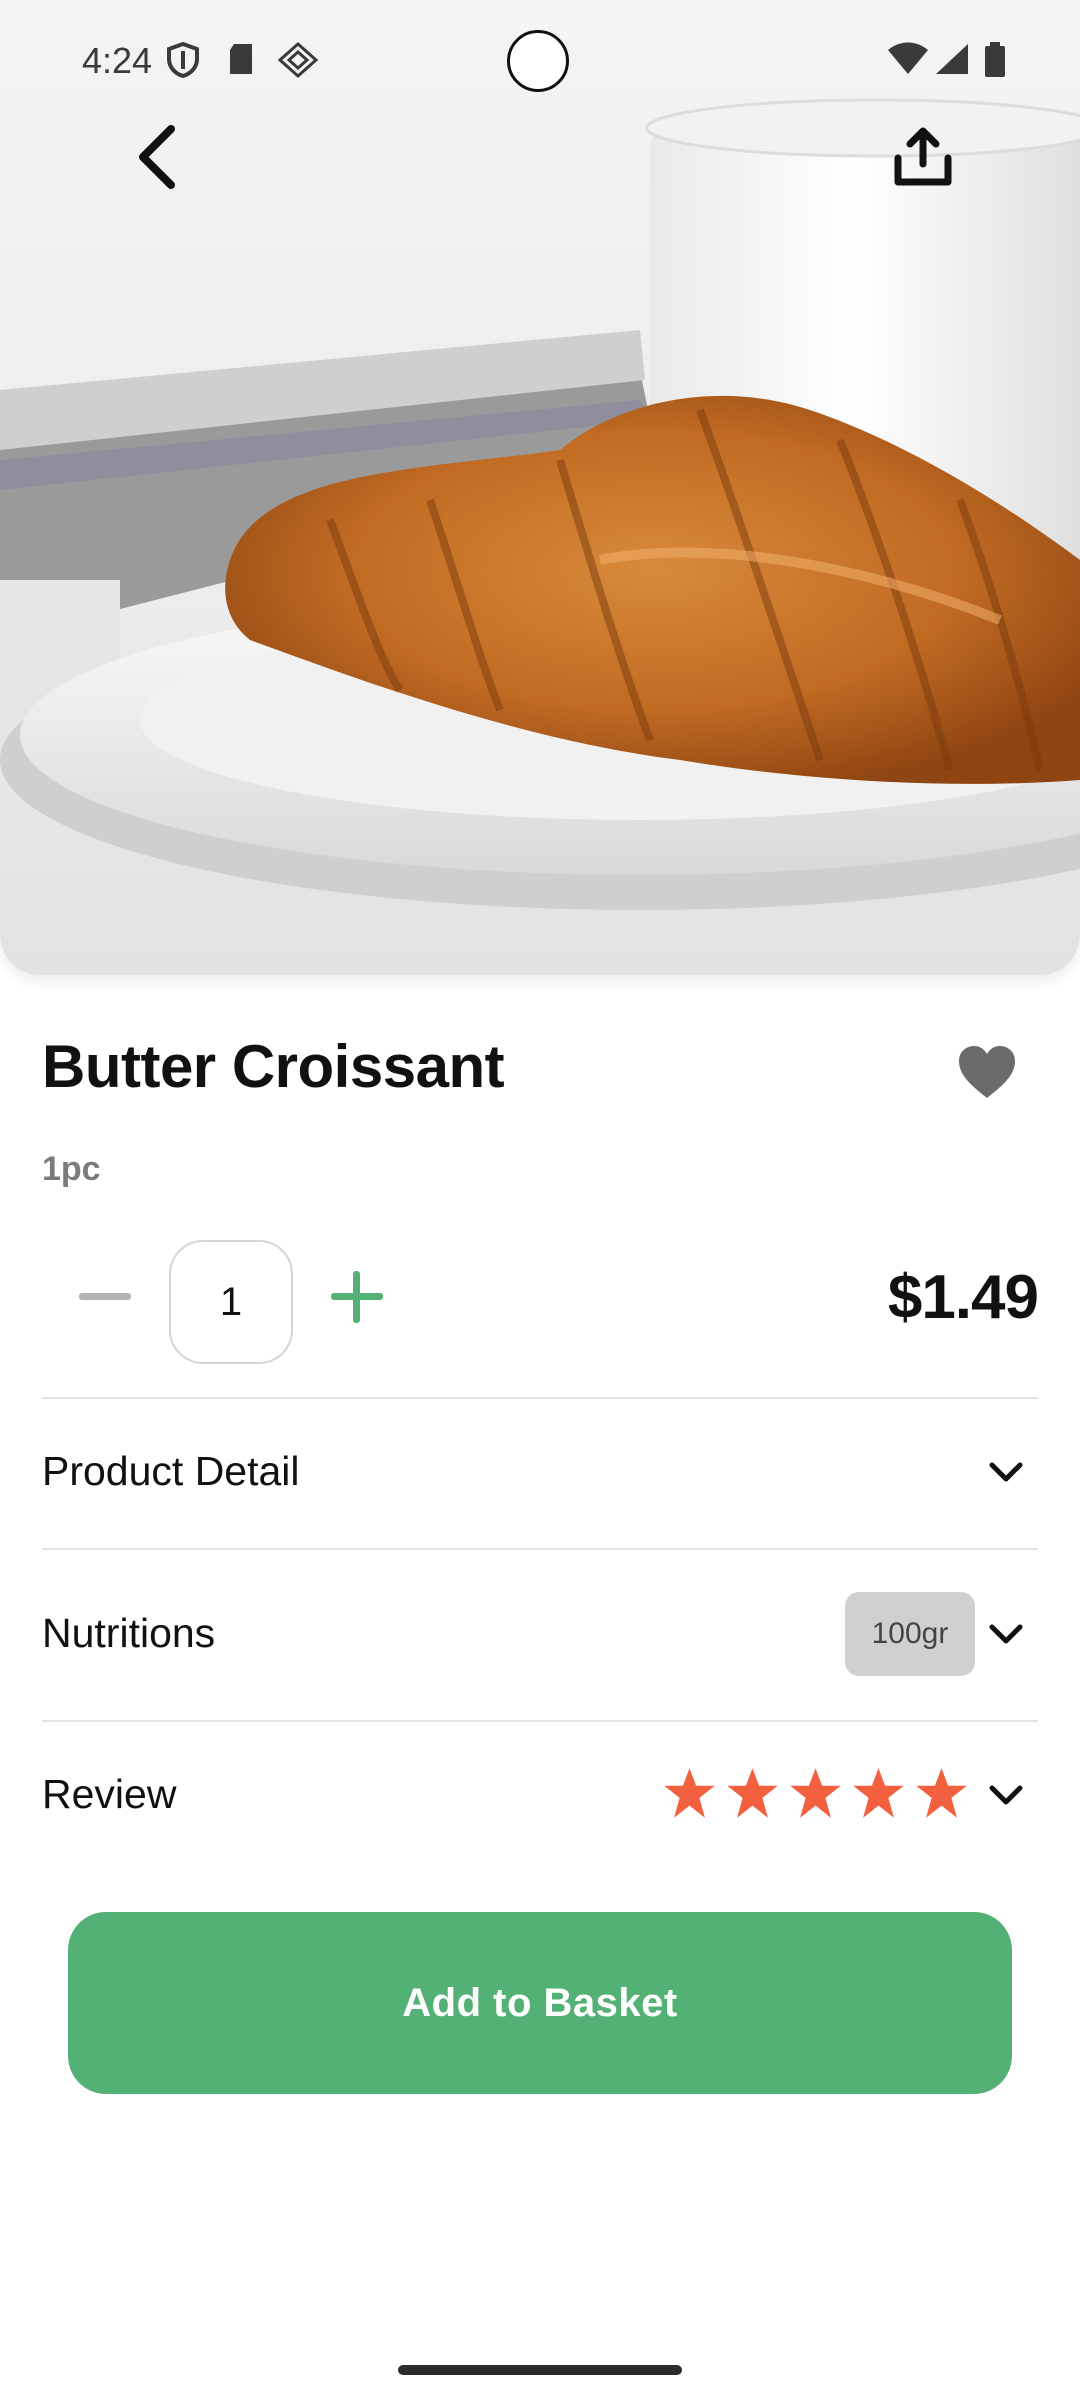 The width and height of the screenshot is (1080, 2400). Describe the element at coordinates (241, 61) in the screenshot. I see `sd-card-icon` at that location.